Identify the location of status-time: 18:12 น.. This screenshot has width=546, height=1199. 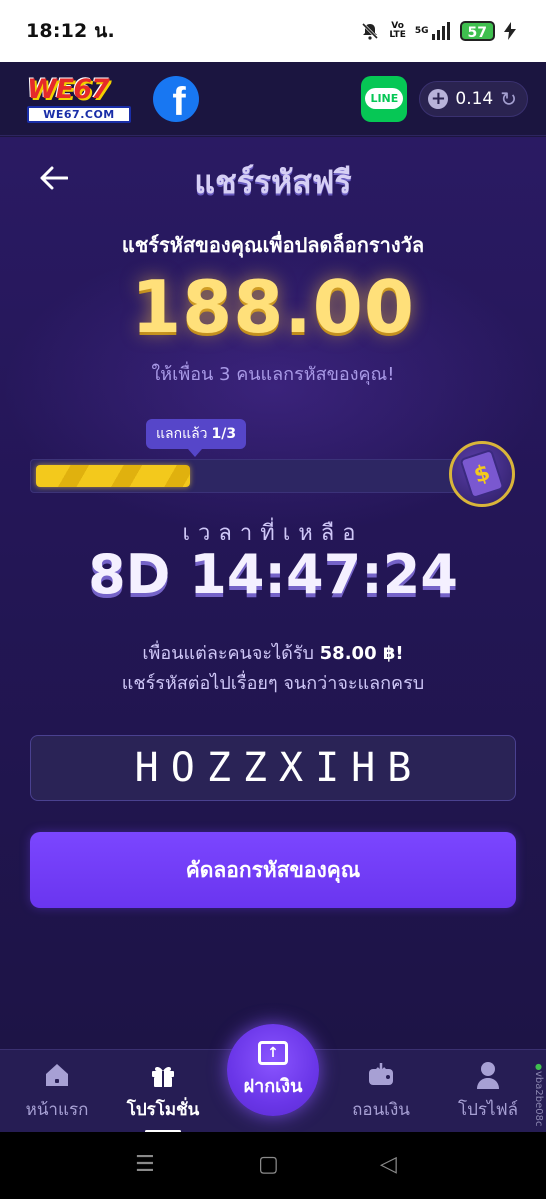
(70, 31).